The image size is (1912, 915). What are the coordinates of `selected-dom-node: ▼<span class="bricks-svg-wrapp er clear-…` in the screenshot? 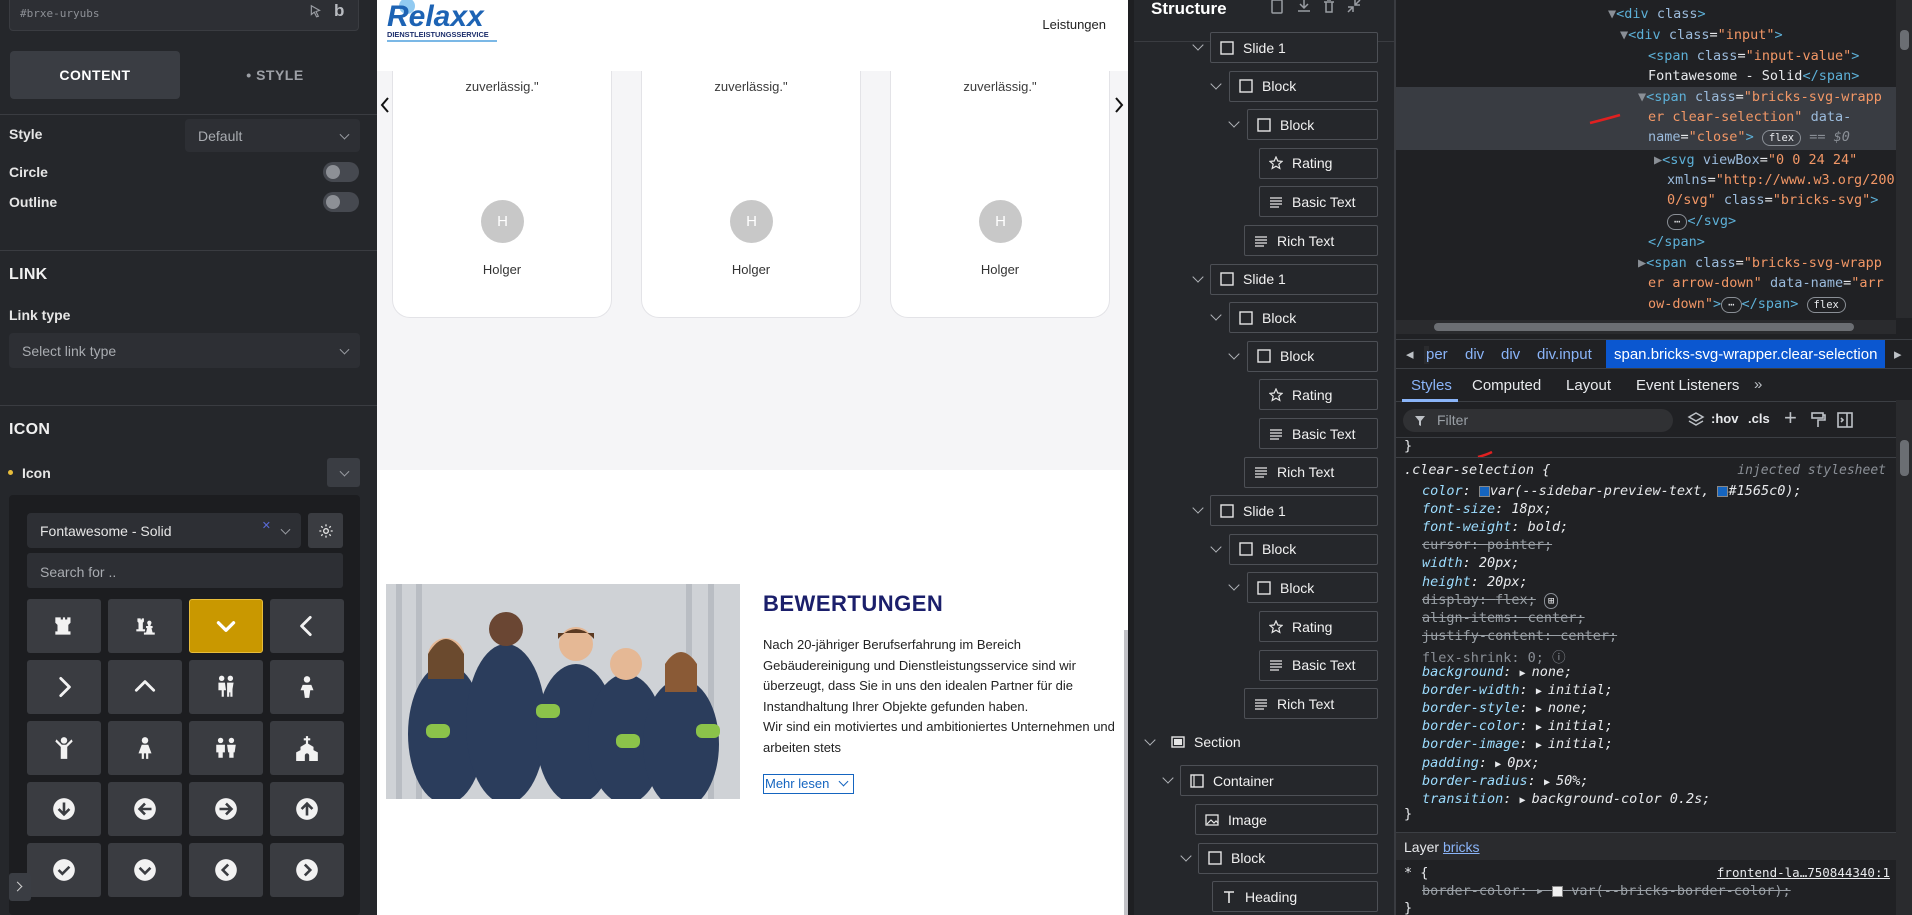 It's located at (1646, 118).